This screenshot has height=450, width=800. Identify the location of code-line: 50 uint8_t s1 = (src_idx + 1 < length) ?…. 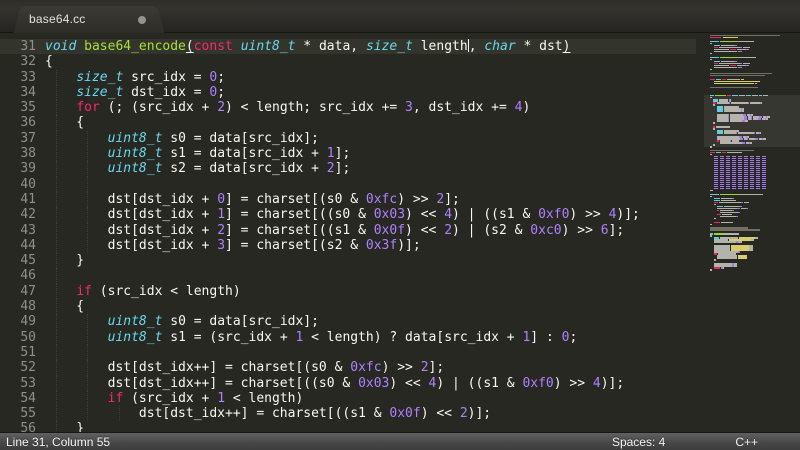
(348, 337).